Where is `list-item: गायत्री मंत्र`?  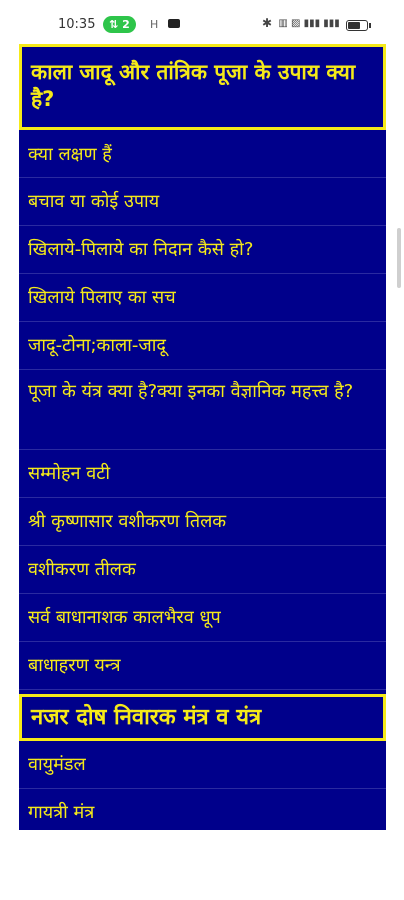 list-item: गायत्री मंत्र is located at coordinates (202, 809).